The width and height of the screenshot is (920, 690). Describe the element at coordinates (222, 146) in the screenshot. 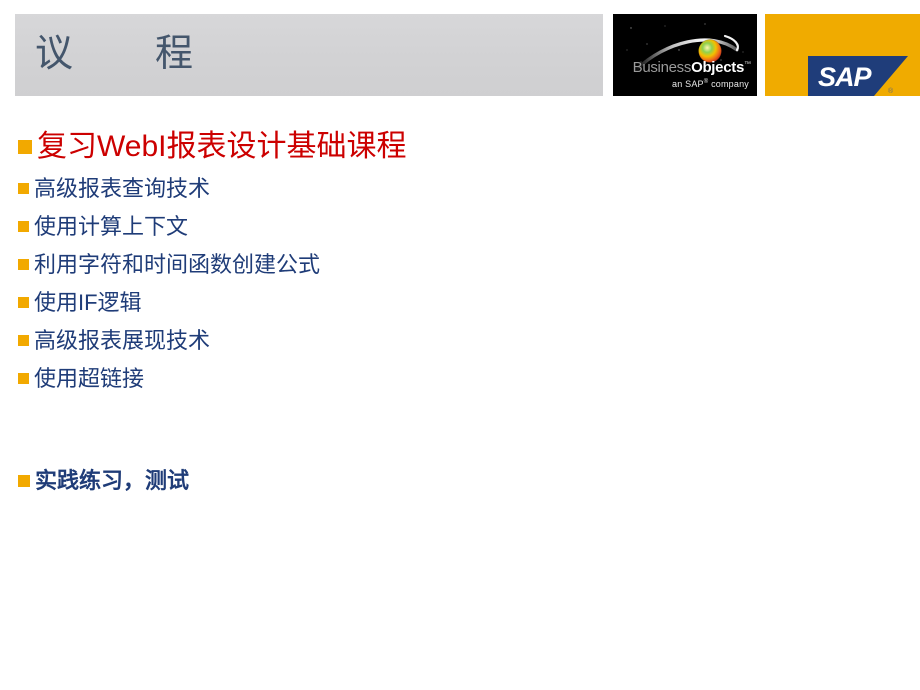

I see `agenda-item-label: 复习WebI报表设计基础课程` at that location.